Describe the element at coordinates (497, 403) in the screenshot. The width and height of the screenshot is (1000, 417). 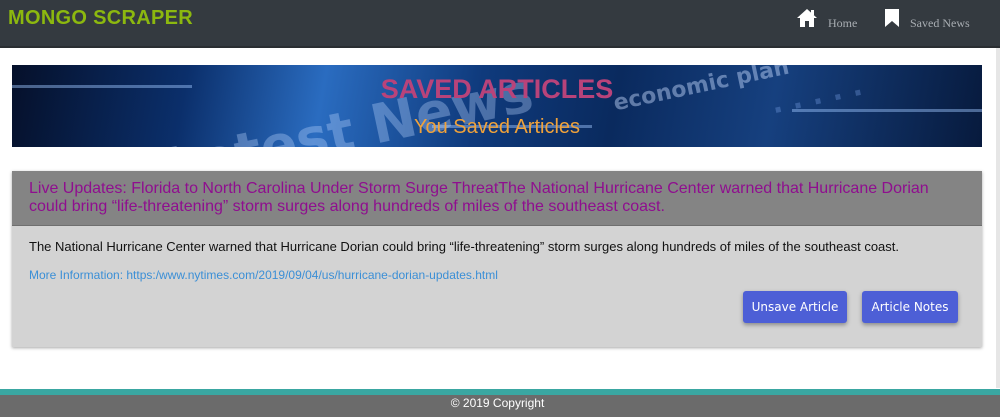
I see `footer-copyright: © 2019 Copyright` at that location.